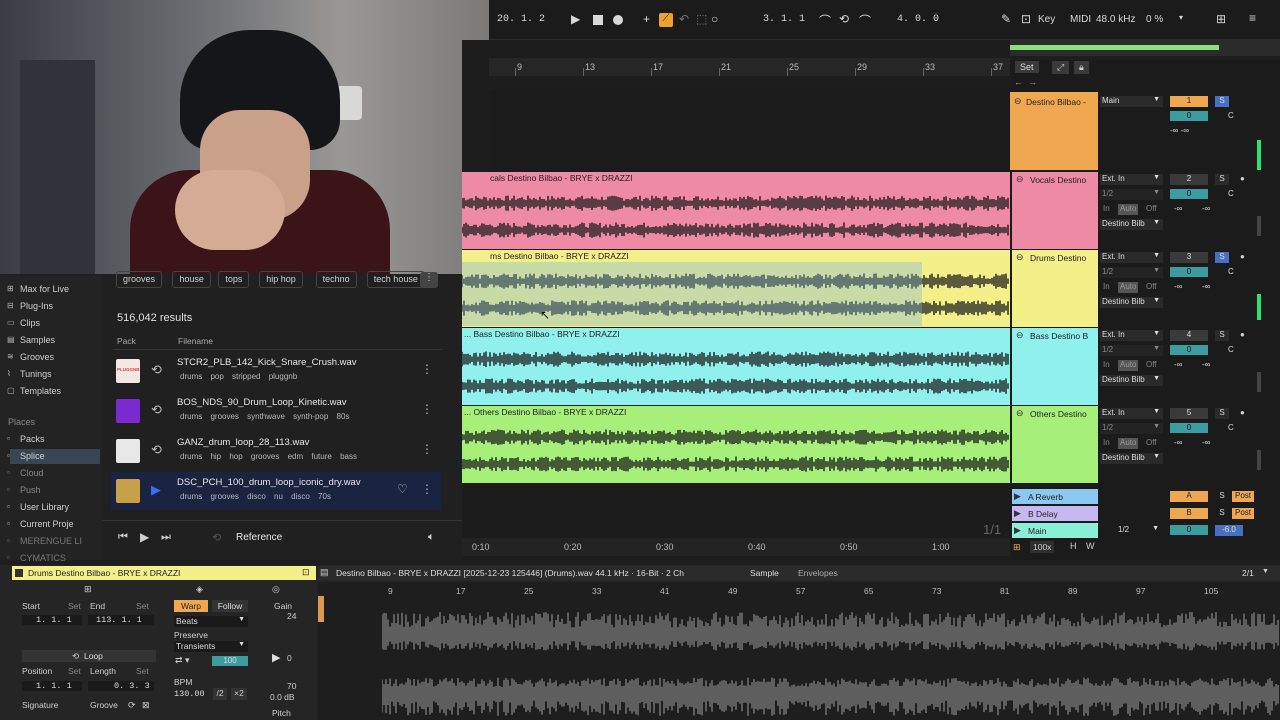  Describe the element at coordinates (1151, 287) in the screenshot. I see `monitor-off-button: Off` at that location.